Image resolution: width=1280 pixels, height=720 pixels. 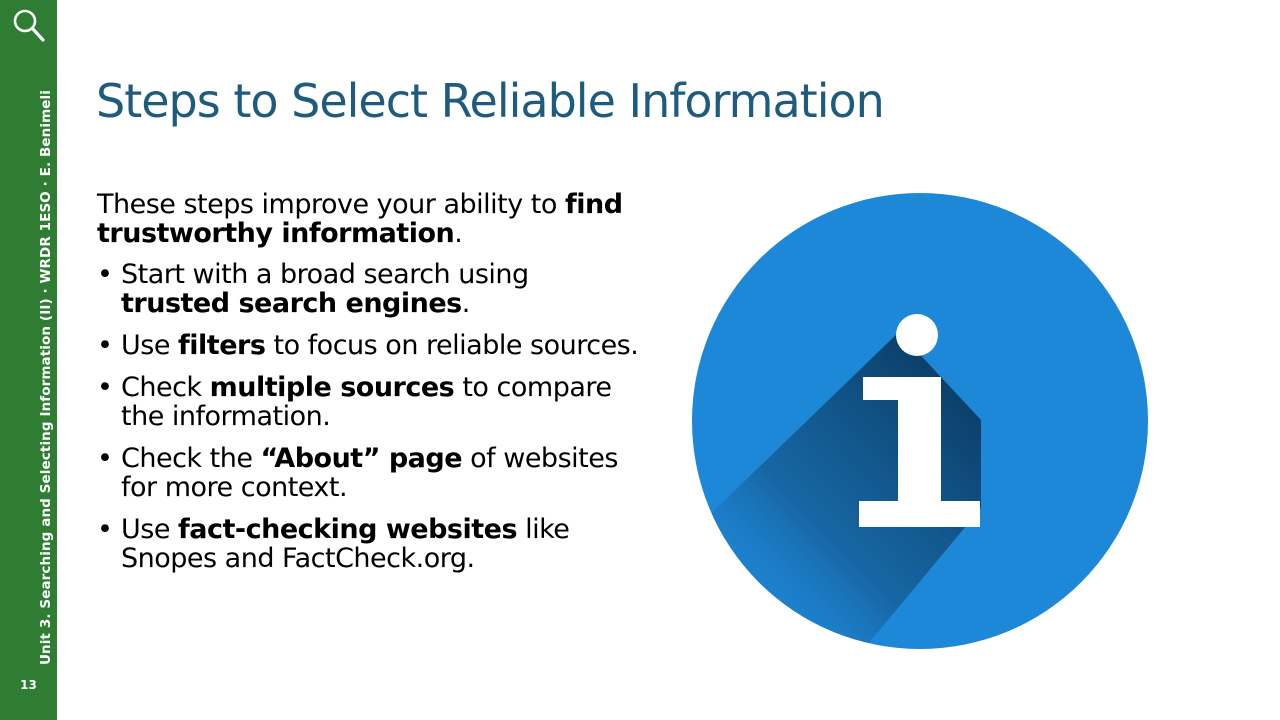 I want to click on intro-end: ., so click(x=458, y=233).